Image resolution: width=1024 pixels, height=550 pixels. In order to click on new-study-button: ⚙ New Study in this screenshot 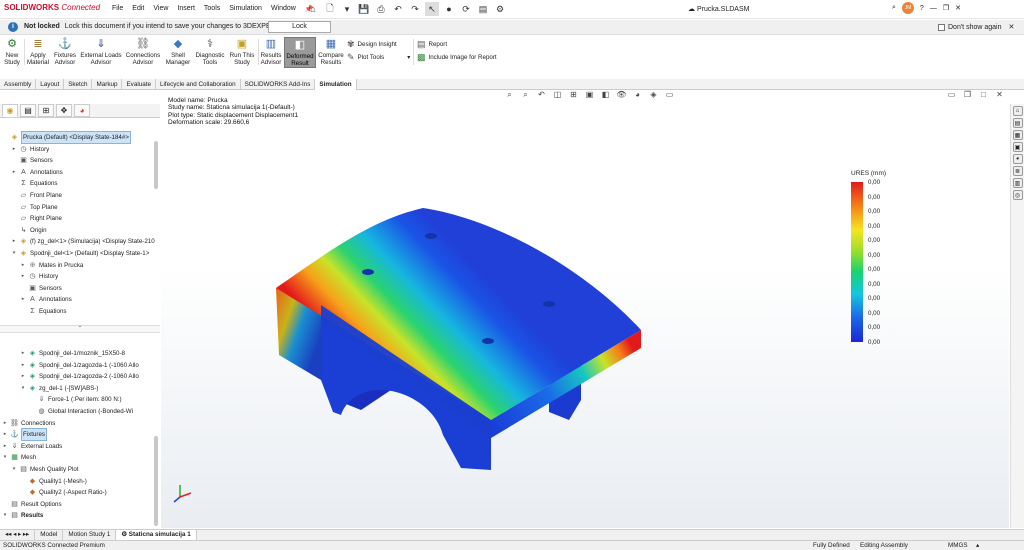, I will do `click(12, 51)`.